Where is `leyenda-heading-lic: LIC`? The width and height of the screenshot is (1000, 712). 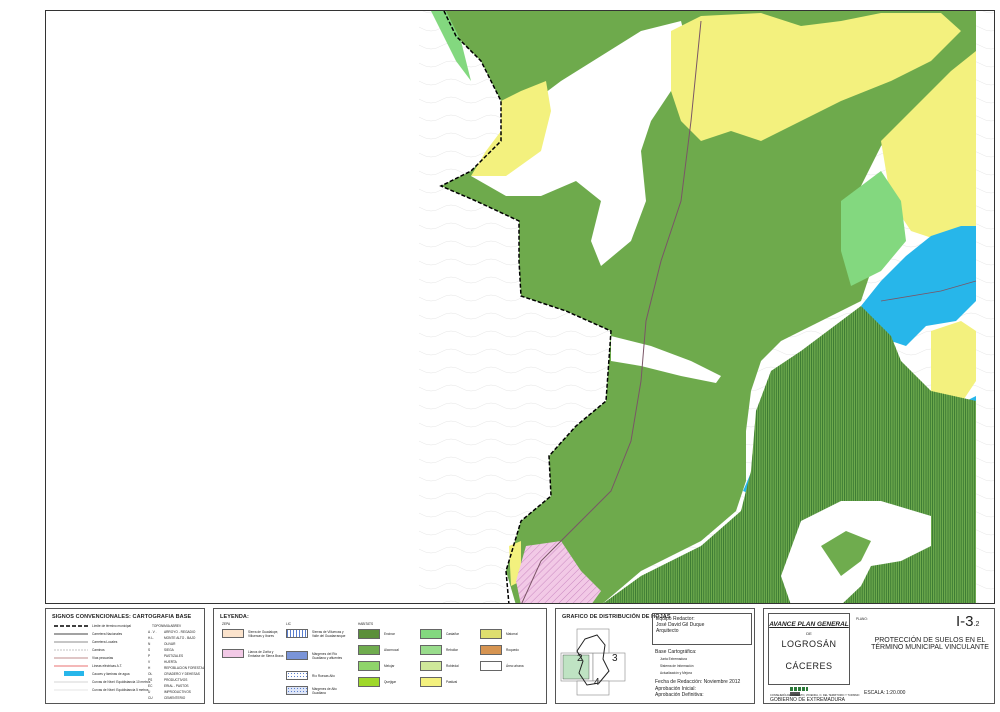
leyenda-heading-lic: LIC is located at coordinates (288, 624).